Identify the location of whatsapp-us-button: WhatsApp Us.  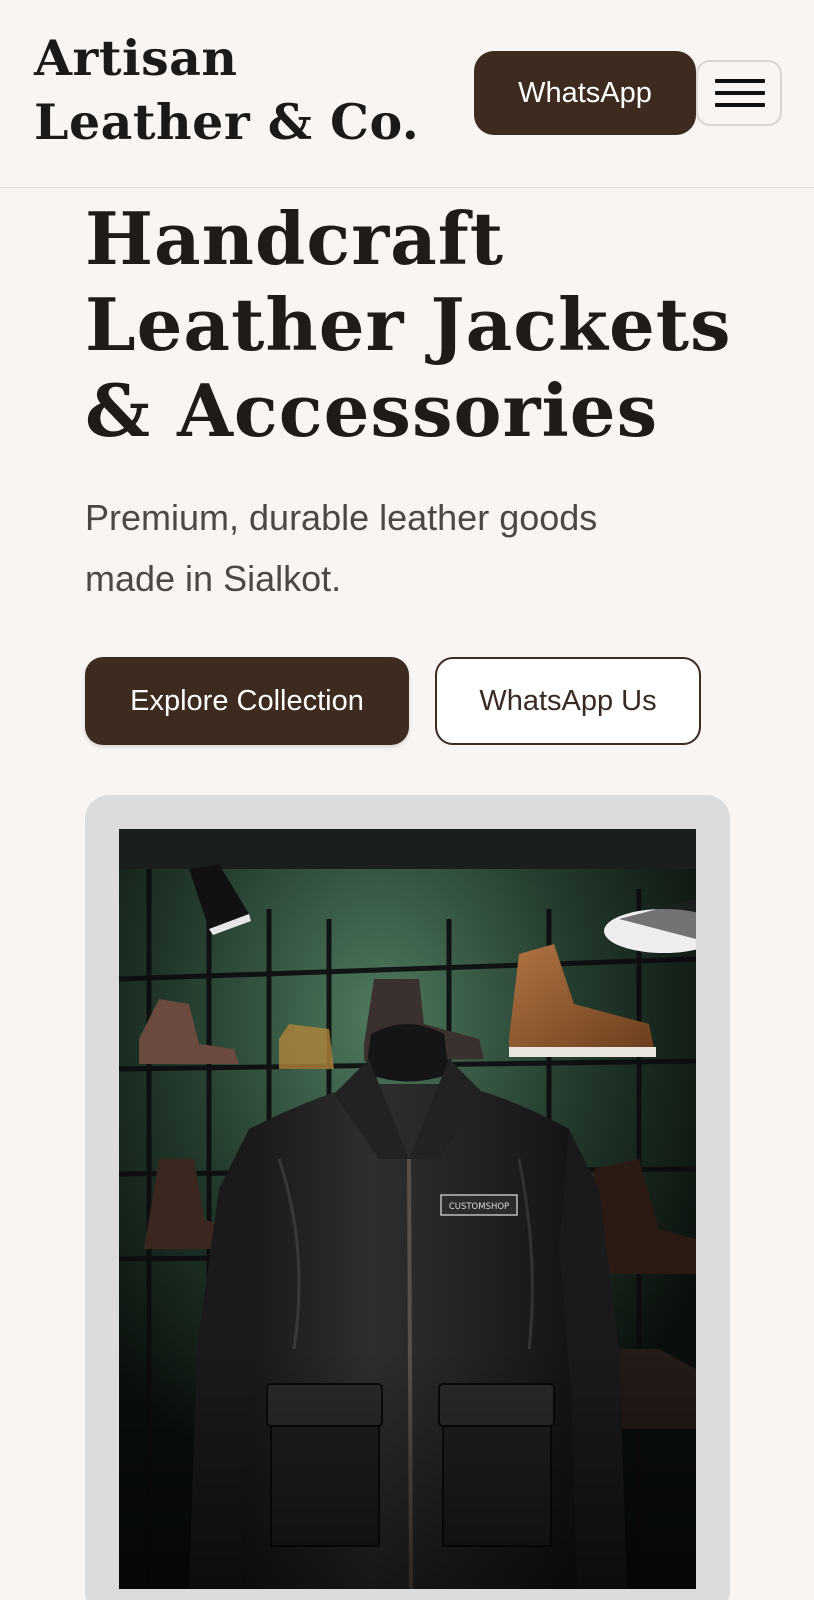
(568, 701).